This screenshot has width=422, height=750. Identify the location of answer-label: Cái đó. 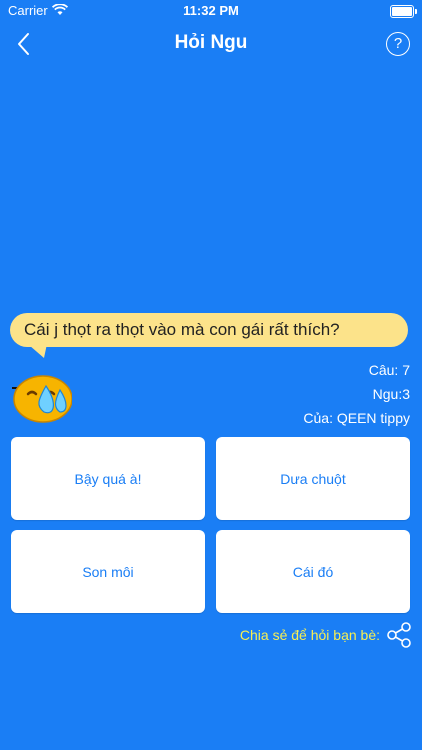
(313, 571).